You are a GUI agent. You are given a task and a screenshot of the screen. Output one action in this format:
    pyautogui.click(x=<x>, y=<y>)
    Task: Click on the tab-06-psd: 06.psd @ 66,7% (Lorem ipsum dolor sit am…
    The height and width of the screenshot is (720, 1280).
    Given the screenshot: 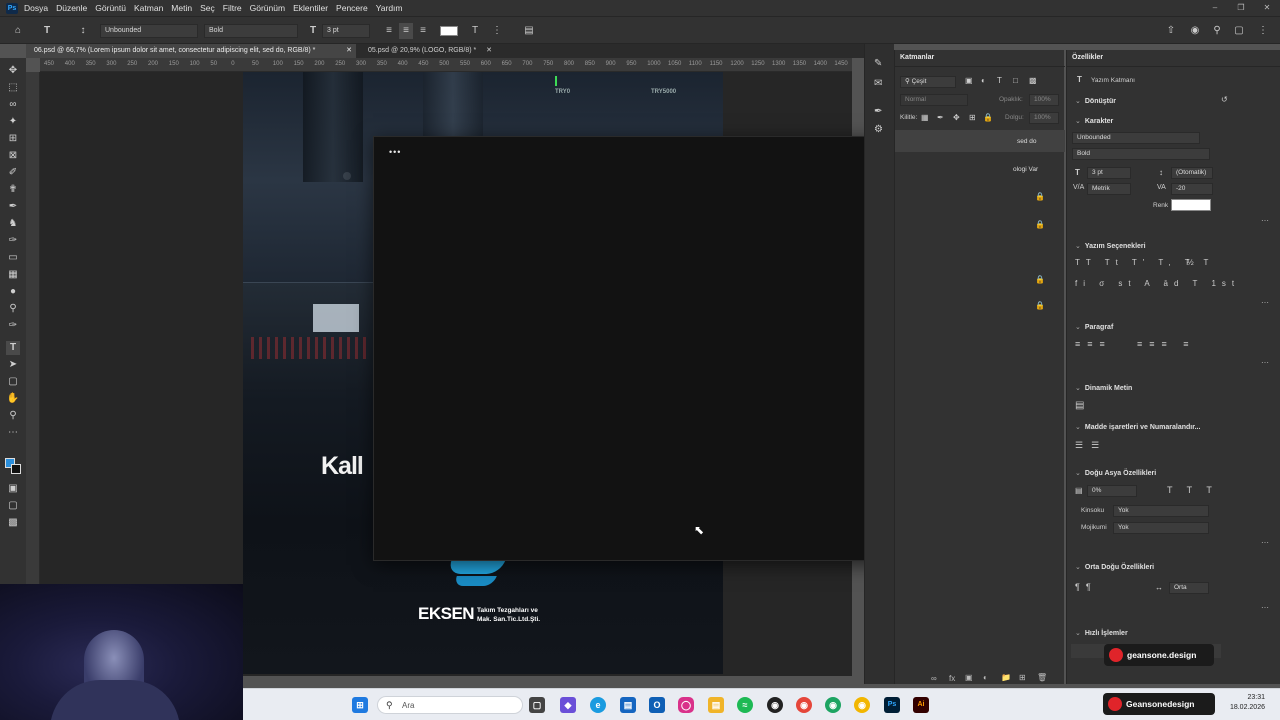 What is the action you would take?
    pyautogui.click(x=191, y=51)
    